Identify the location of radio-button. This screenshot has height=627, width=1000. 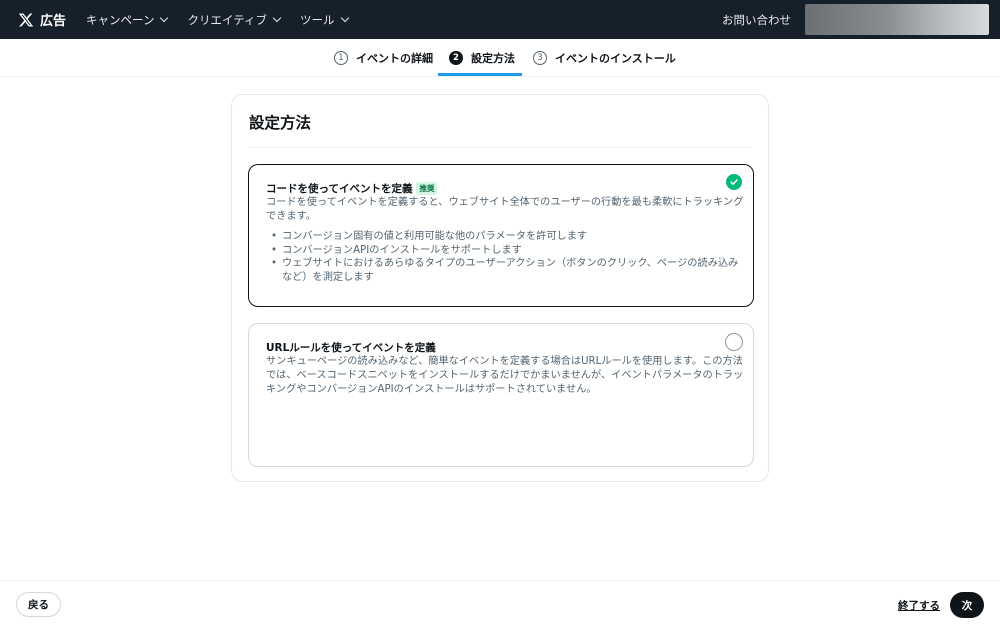
(734, 342).